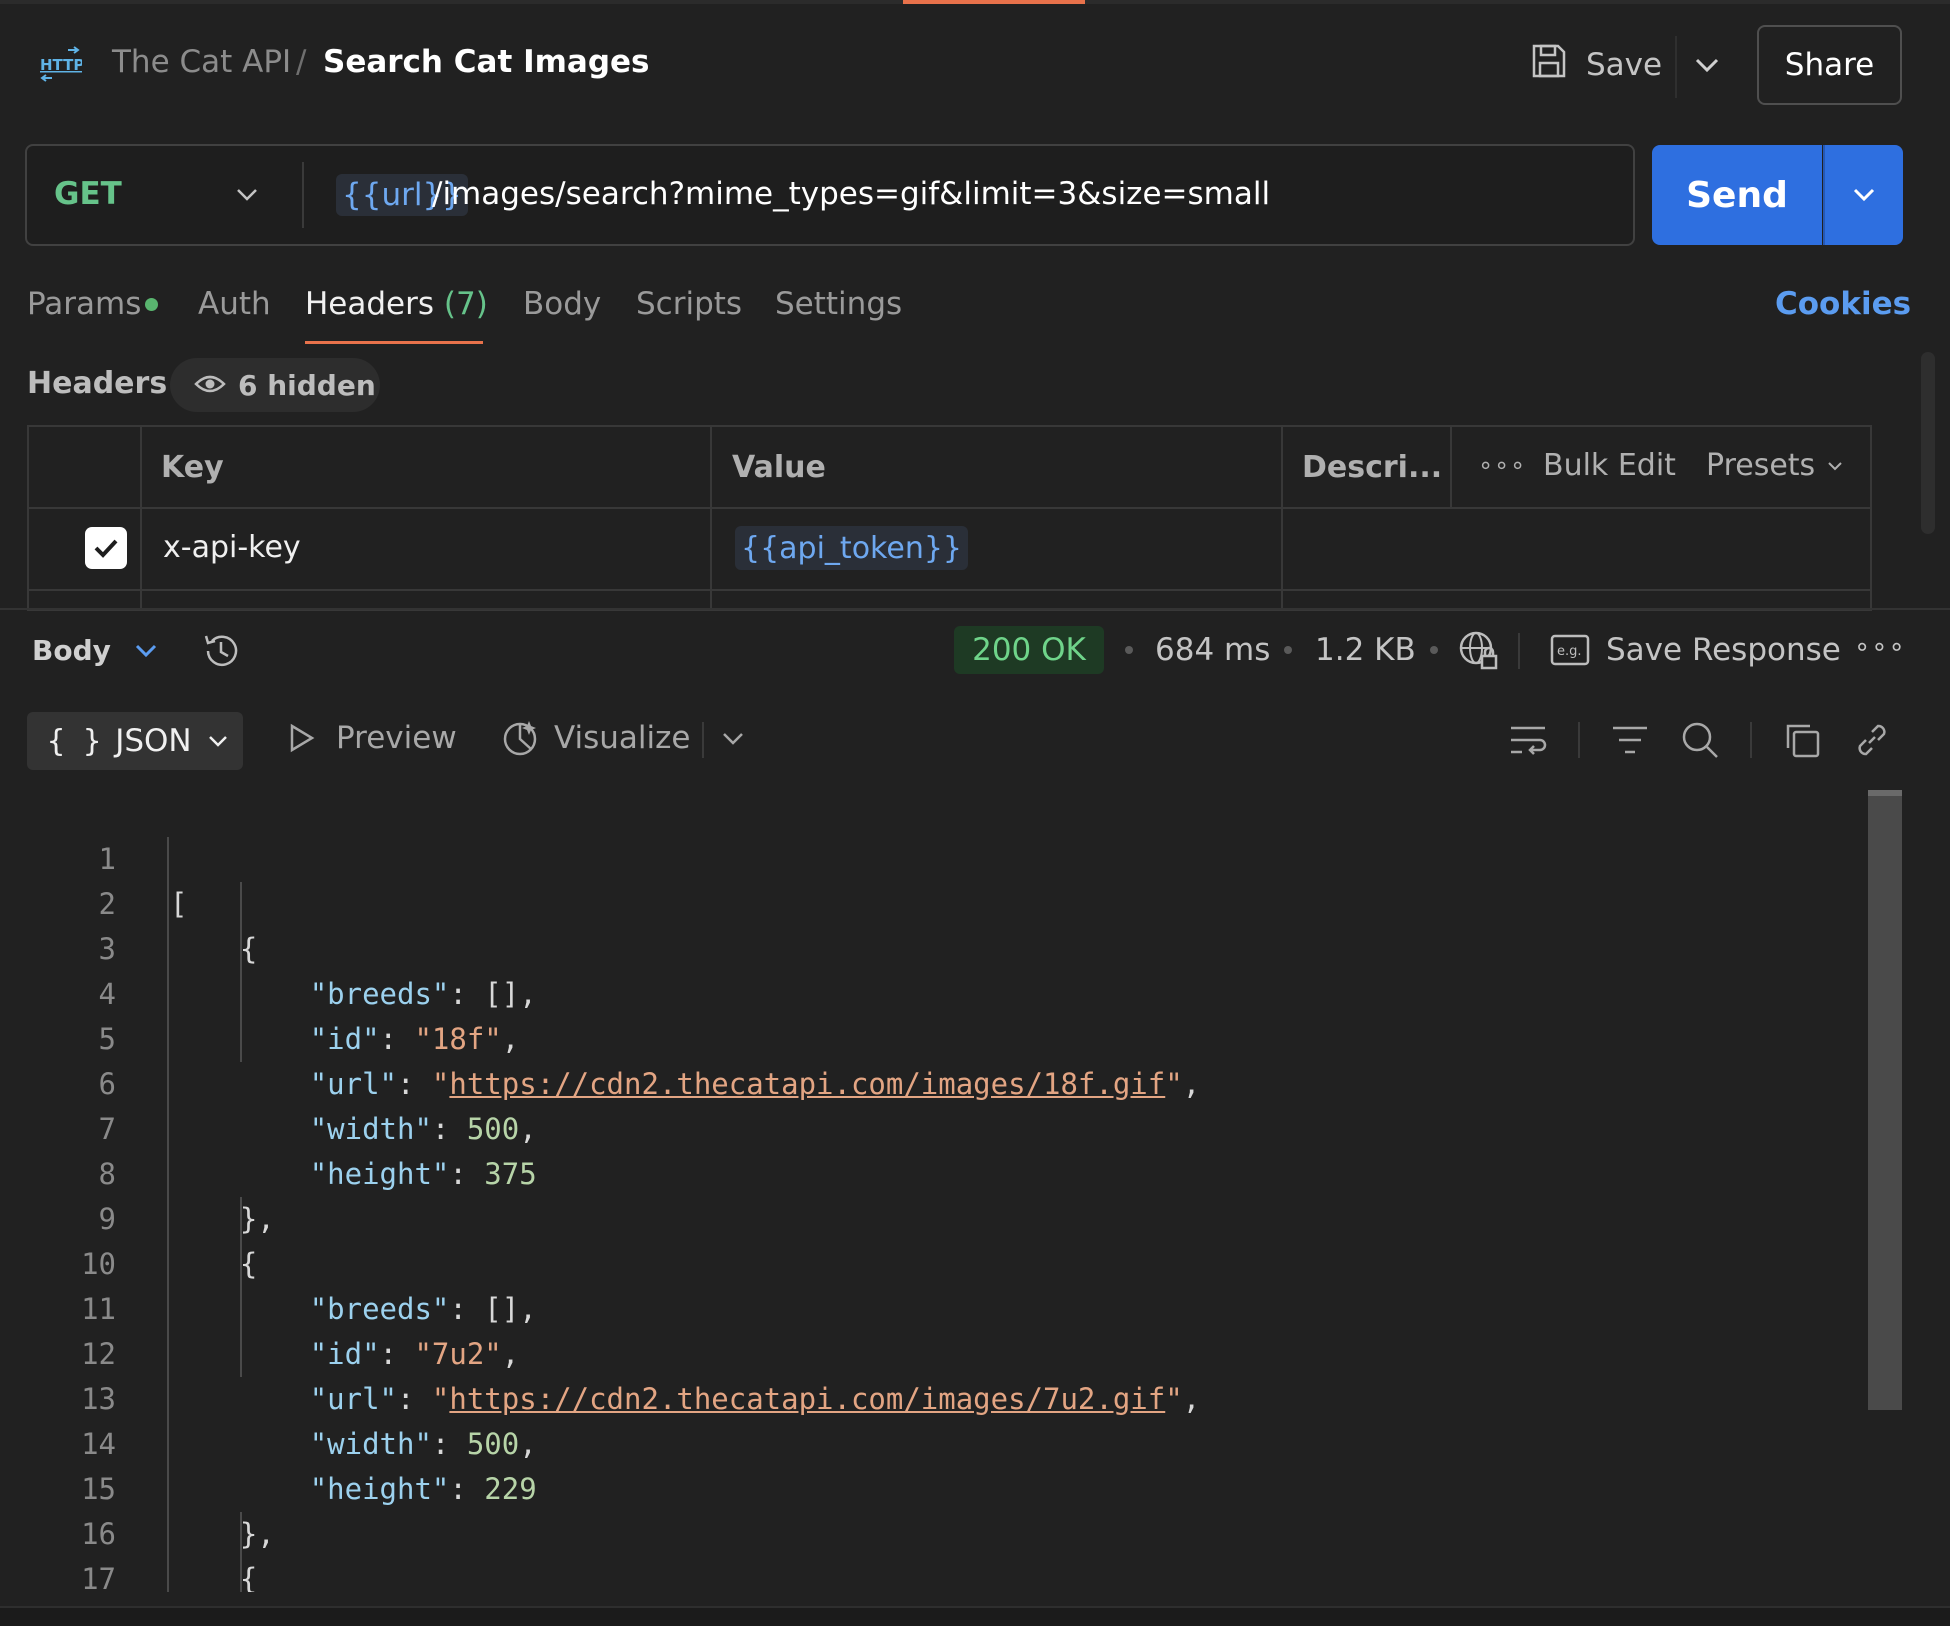 This screenshot has width=1950, height=1626. I want to click on code-scrollbar-thumb, so click(1885, 793).